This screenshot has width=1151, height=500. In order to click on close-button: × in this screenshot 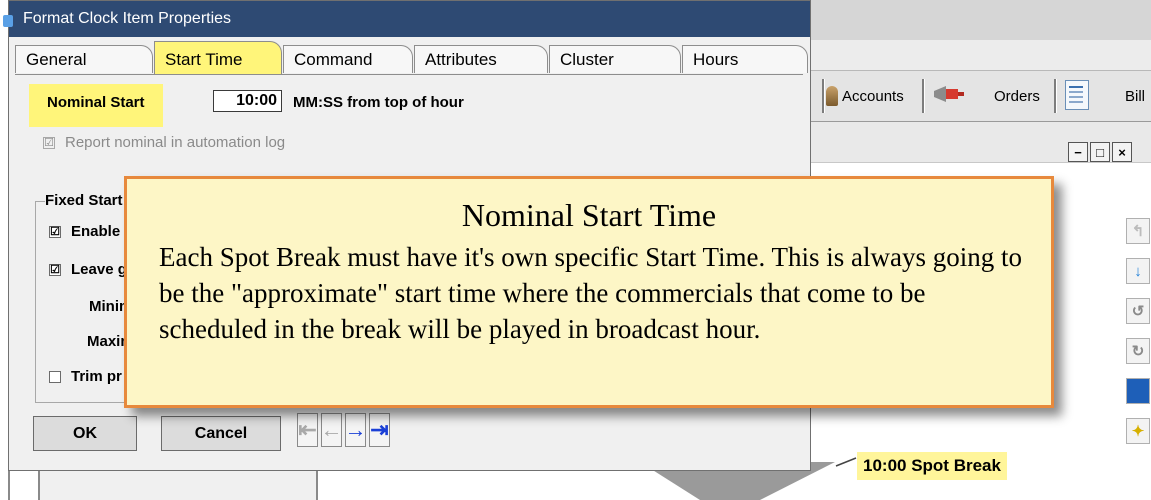, I will do `click(1122, 152)`.